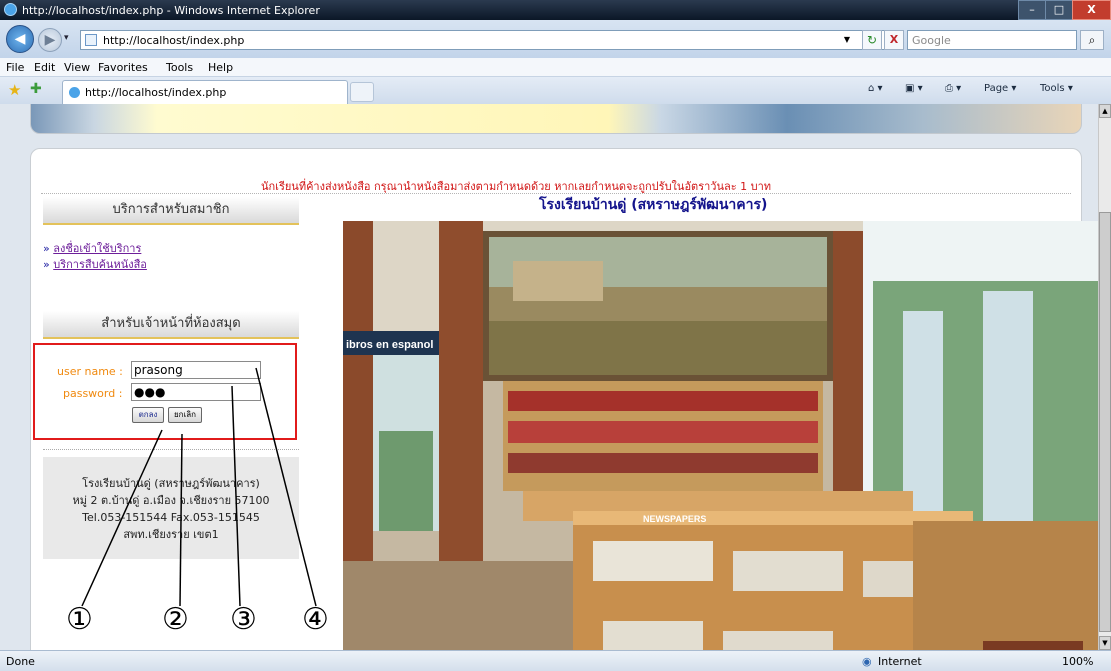 The image size is (1111, 671). Describe the element at coordinates (555, 67) in the screenshot. I see `menu-bar: File Edit View Favorites Tools Help` at that location.